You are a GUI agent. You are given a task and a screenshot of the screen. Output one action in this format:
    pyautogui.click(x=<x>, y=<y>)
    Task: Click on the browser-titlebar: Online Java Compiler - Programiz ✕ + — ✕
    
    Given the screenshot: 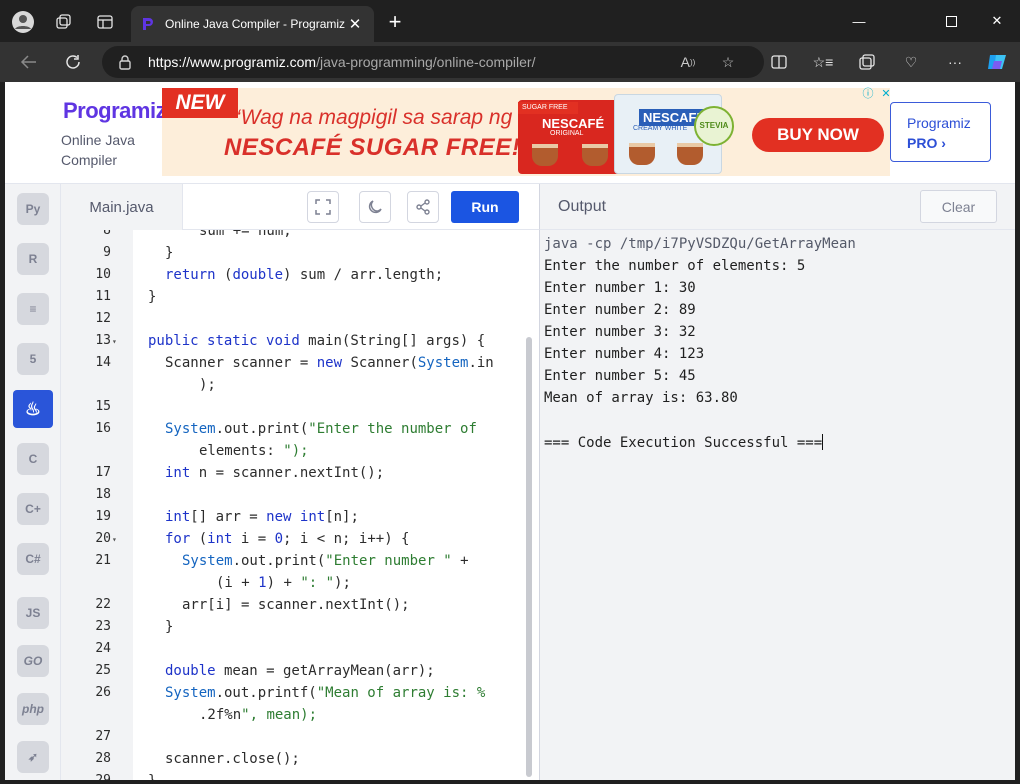 What is the action you would take?
    pyautogui.click(x=510, y=21)
    